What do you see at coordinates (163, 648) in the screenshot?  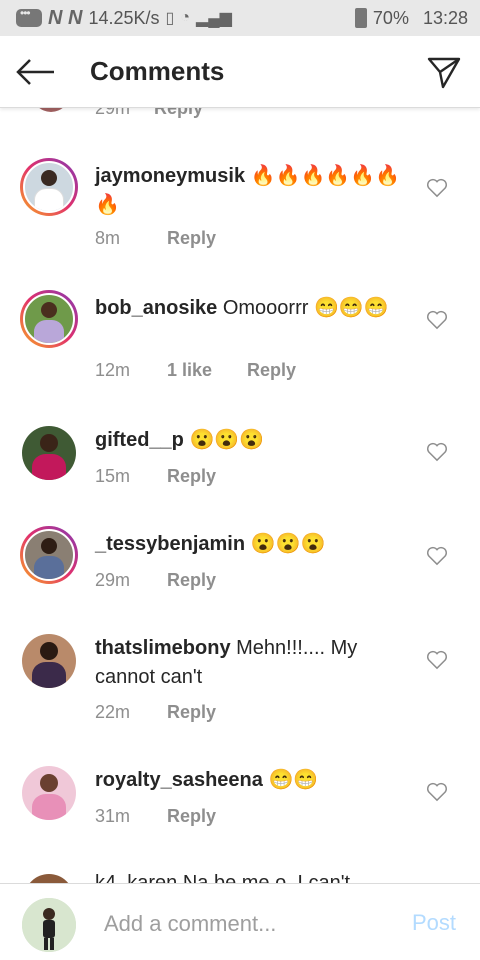 I see `comment-username: thatslimebony` at bounding box center [163, 648].